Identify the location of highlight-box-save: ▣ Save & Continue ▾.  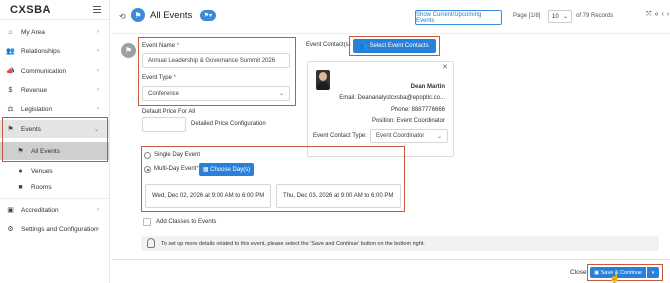
(625, 272).